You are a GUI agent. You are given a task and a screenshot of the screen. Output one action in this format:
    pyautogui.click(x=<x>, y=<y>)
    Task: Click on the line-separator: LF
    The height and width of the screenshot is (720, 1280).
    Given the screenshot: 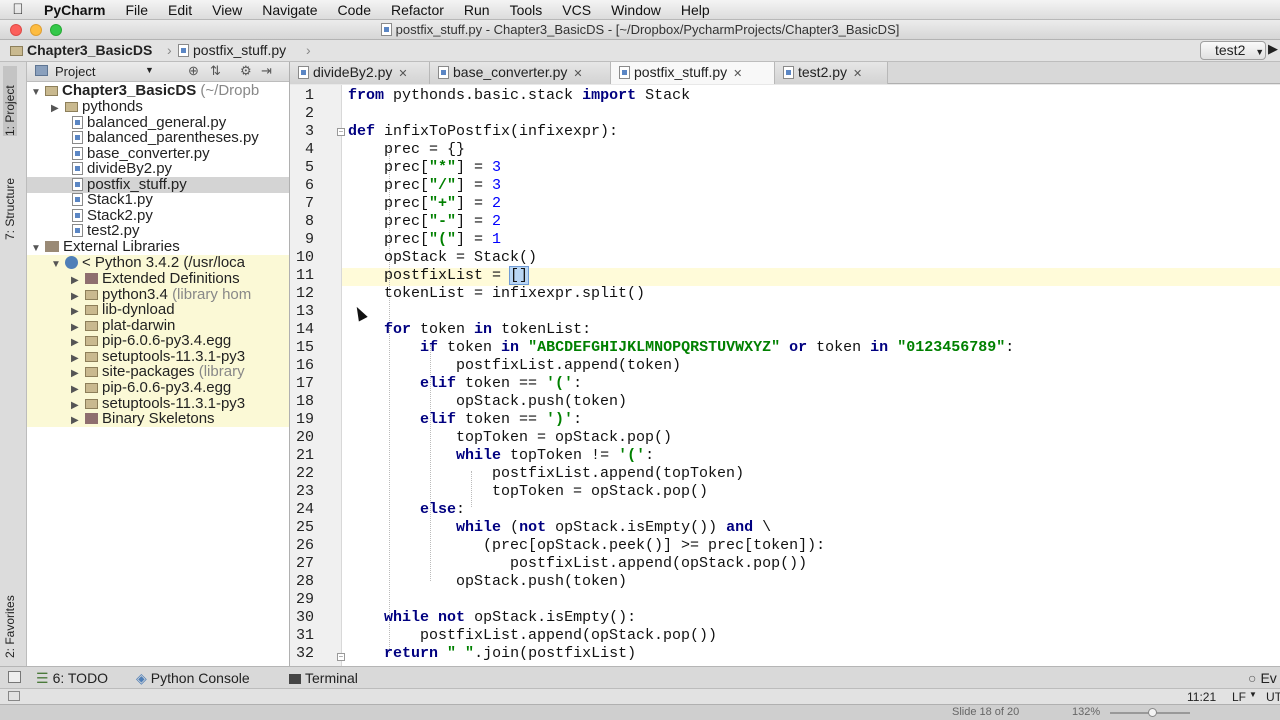 What is the action you would take?
    pyautogui.click(x=1239, y=697)
    